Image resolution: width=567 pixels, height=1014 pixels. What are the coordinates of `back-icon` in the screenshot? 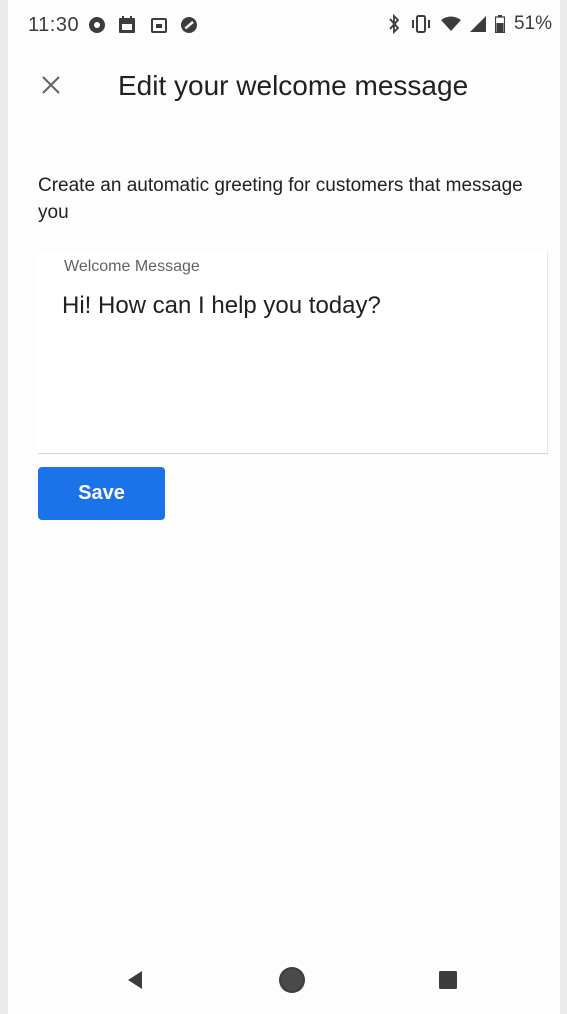 It's located at (135, 980).